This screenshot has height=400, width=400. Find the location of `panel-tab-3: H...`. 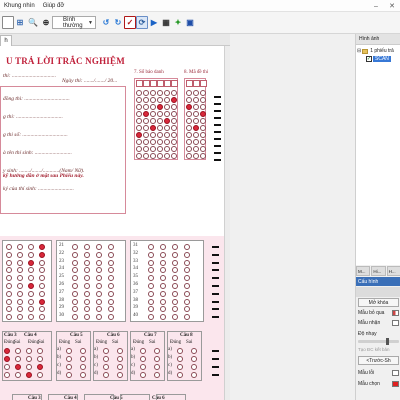

panel-tab-3: H... is located at coordinates (393, 271).